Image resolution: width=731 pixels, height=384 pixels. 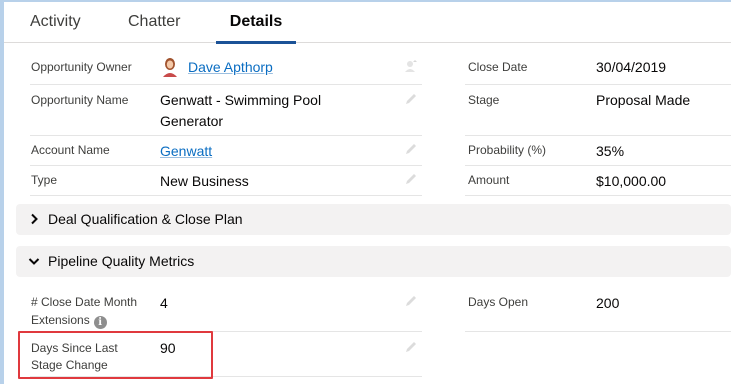 What do you see at coordinates (643, 100) in the screenshot?
I see `stage-value: Proposal Made` at bounding box center [643, 100].